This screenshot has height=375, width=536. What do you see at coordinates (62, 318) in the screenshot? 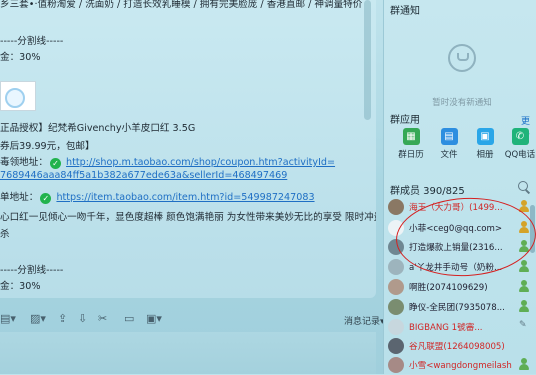
I see `upload-icon: ⇪` at bounding box center [62, 318].